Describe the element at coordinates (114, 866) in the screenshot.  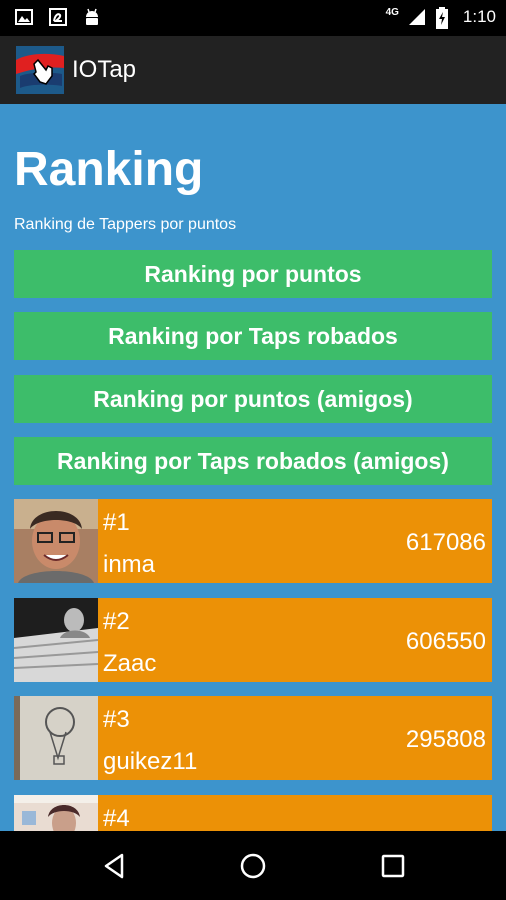
I see `back-icon` at that location.